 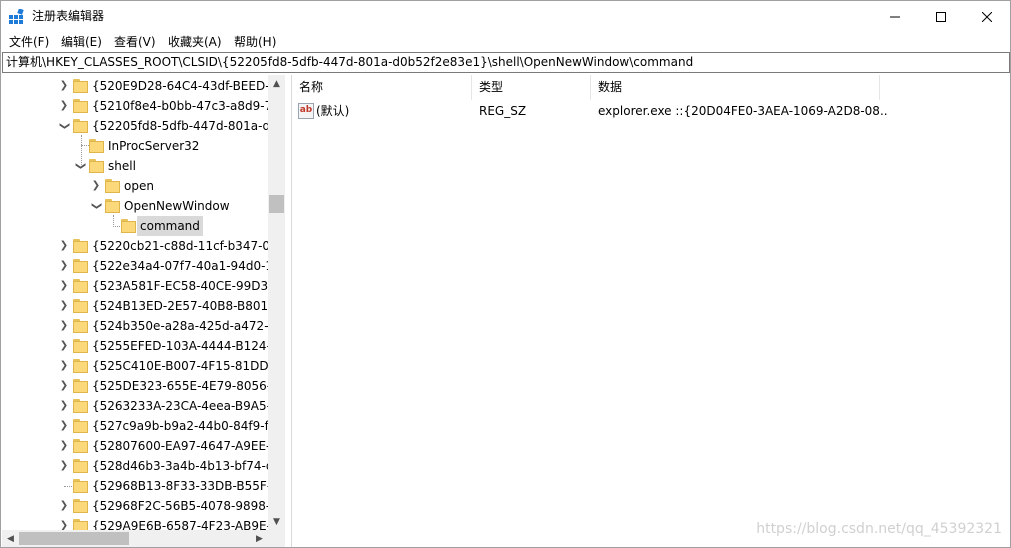 I want to click on scroll-down-icon: ▼, so click(x=276, y=521).